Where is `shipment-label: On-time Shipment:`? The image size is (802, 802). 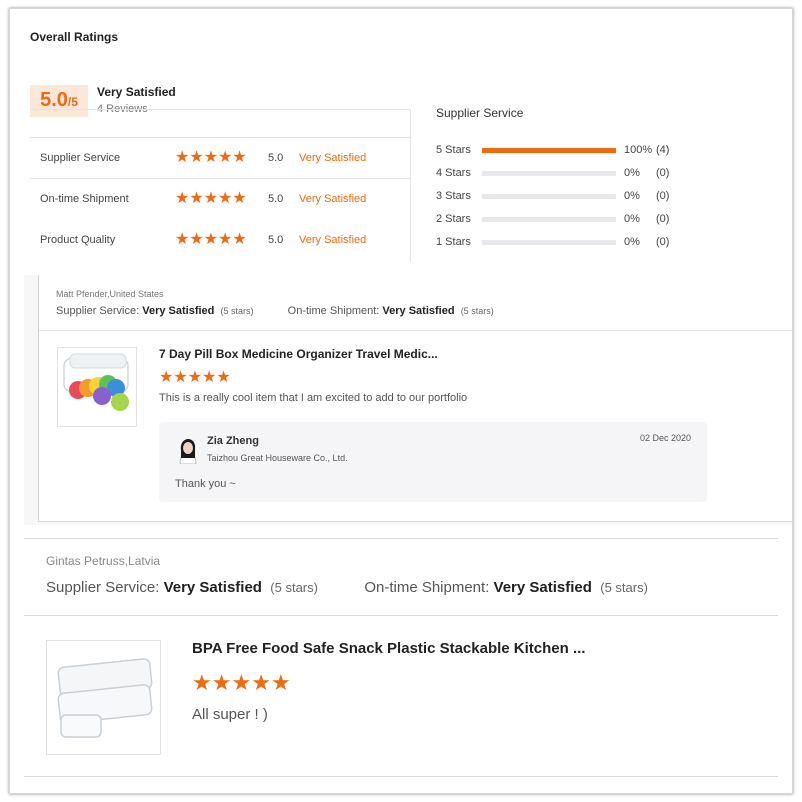 shipment-label: On-time Shipment: is located at coordinates (427, 587).